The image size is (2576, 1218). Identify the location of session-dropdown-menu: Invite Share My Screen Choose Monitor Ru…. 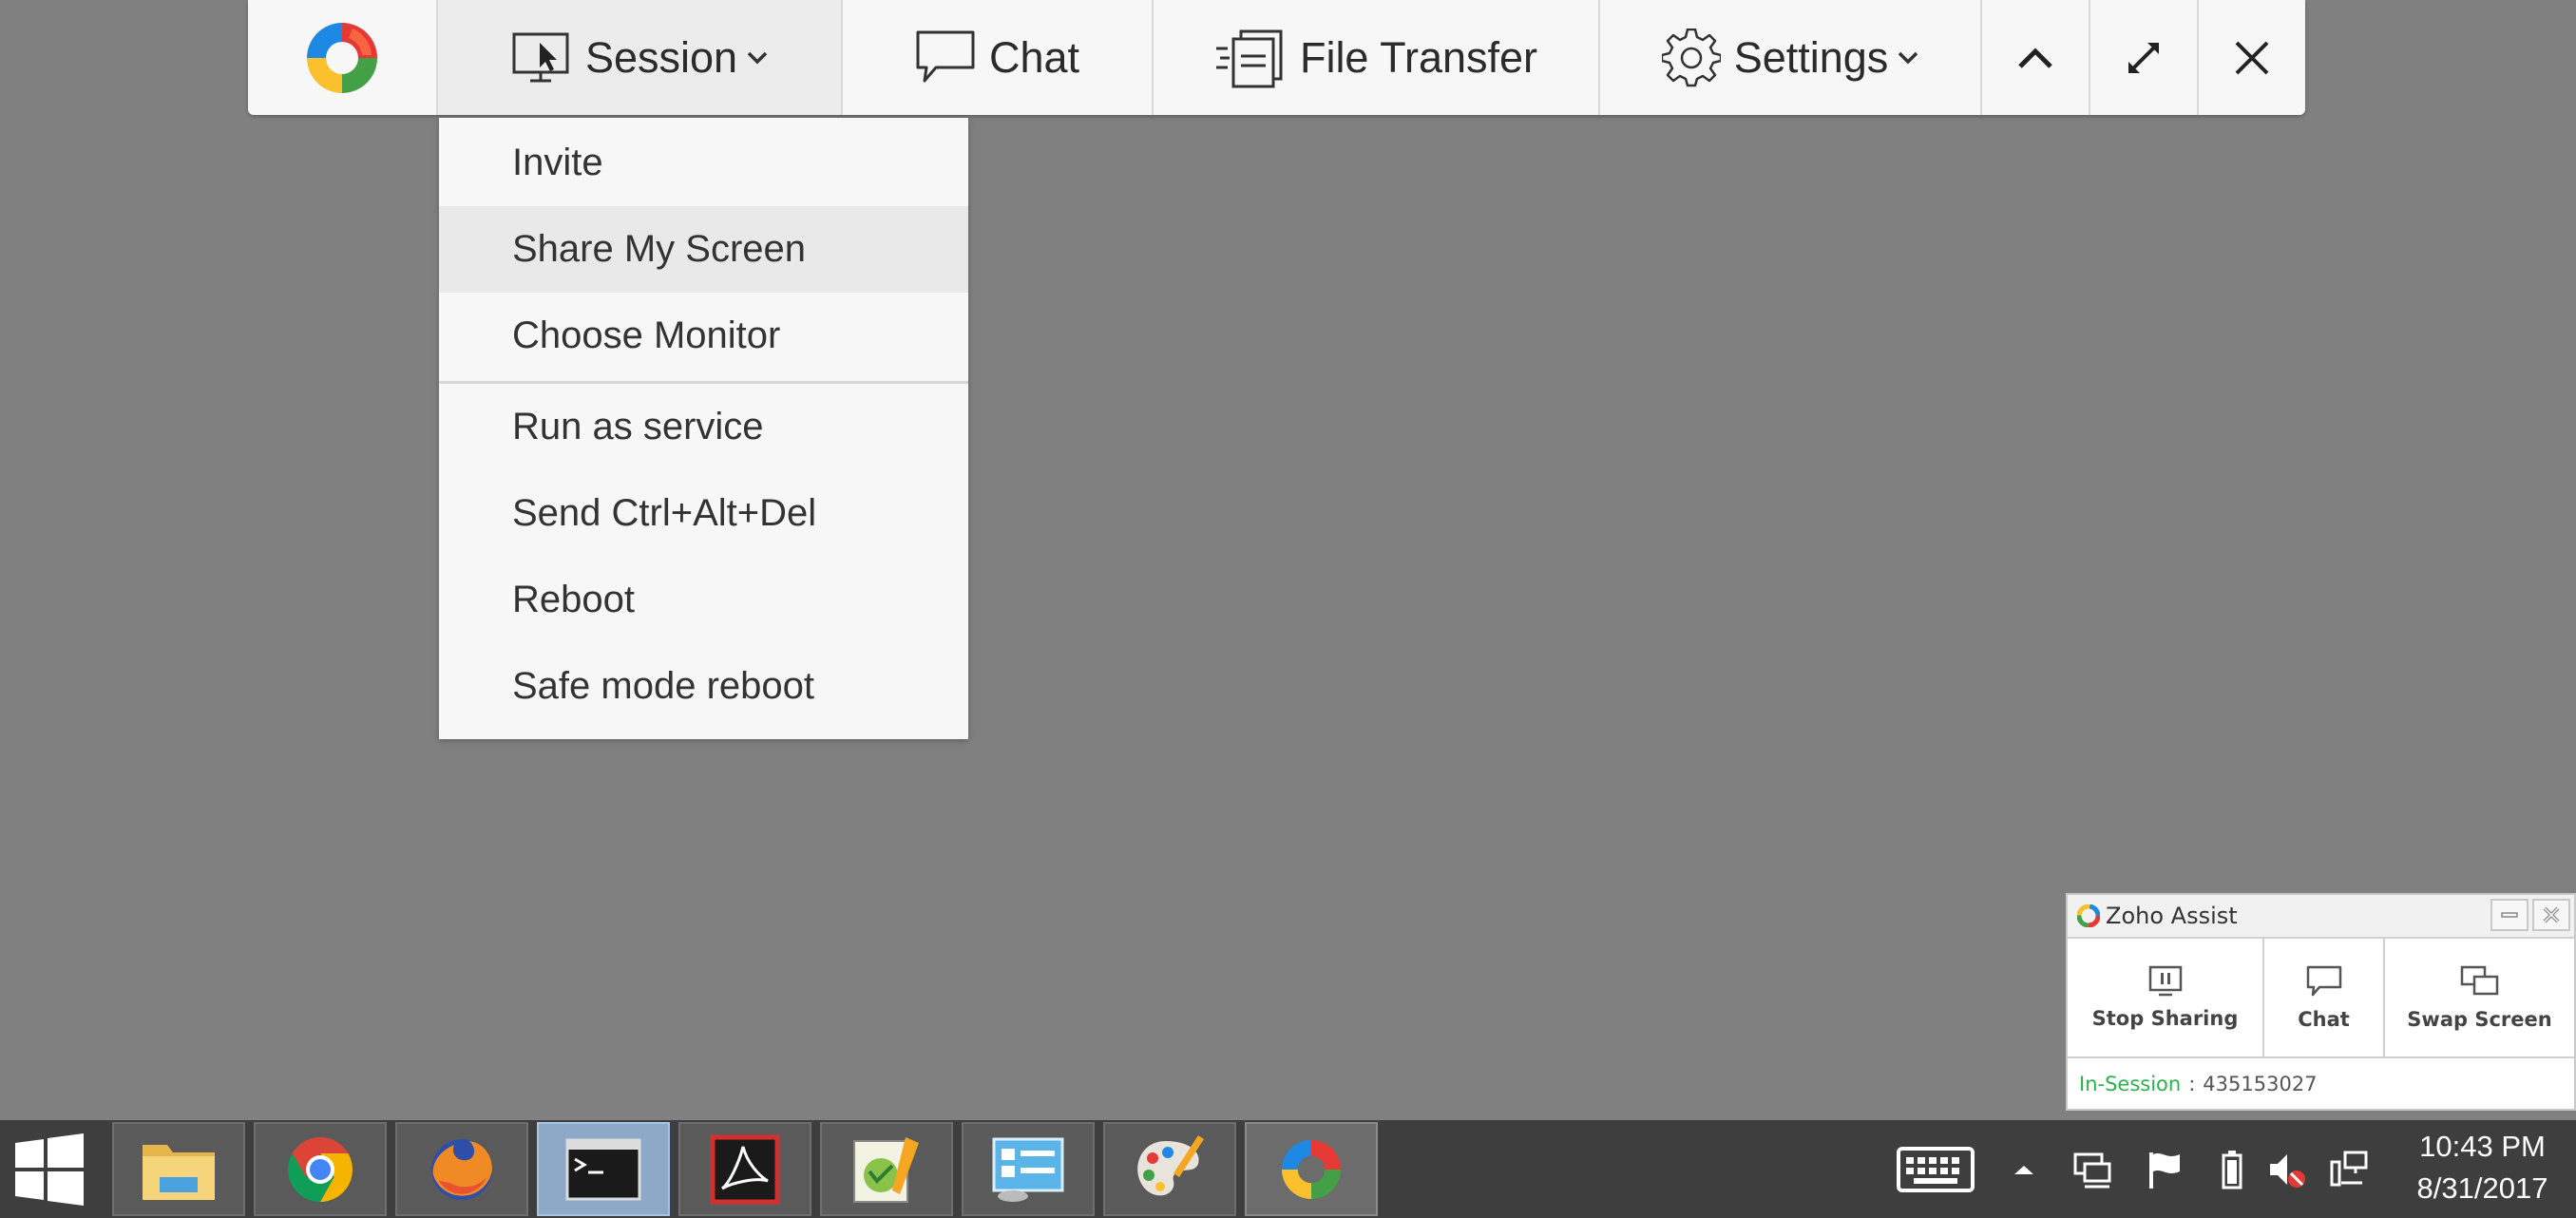
(703, 428).